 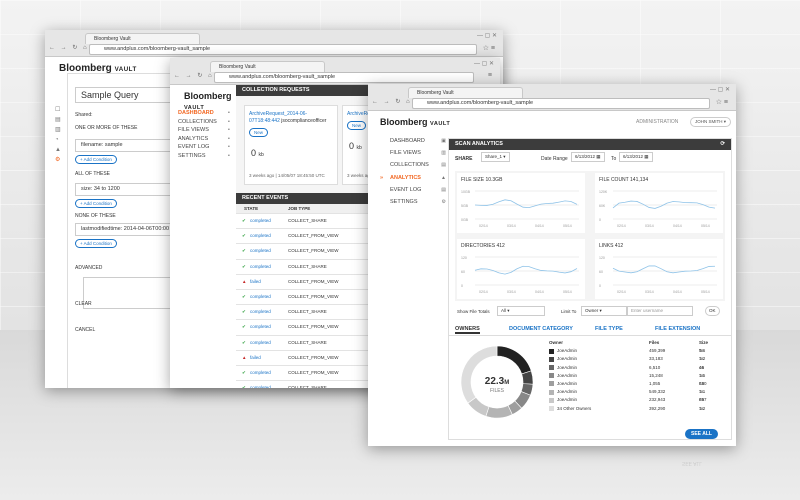 I want to click on y-tick-label: 120K, so click(x=603, y=192).